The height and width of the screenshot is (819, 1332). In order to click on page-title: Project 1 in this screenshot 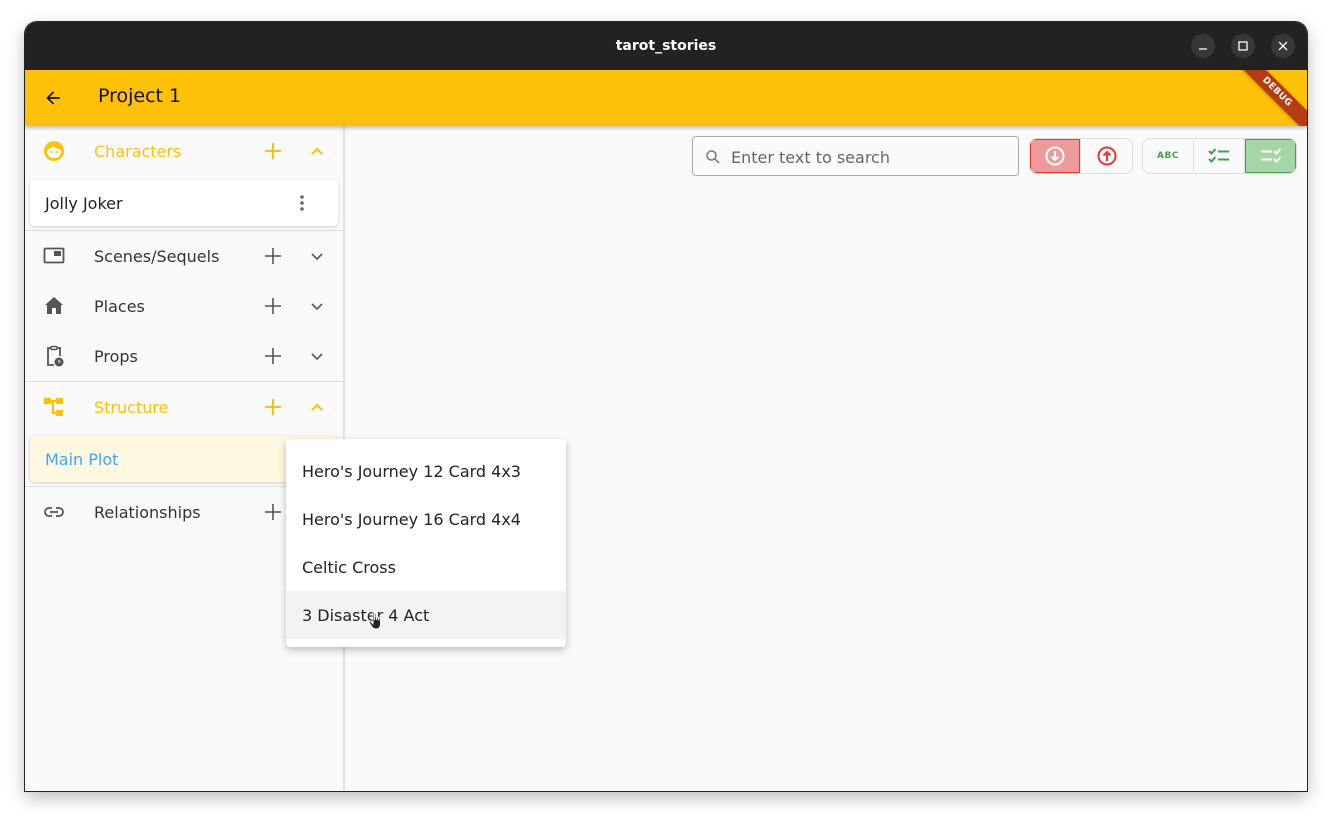, I will do `click(140, 96)`.